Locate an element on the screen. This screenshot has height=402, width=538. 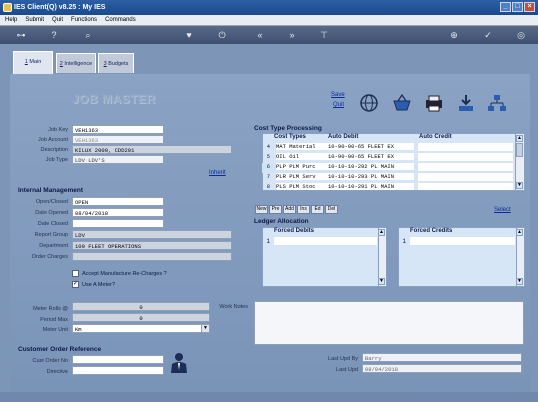
auto-debit-cell: 10-10-10-292 PL MAIN is located at coordinates (371, 166).